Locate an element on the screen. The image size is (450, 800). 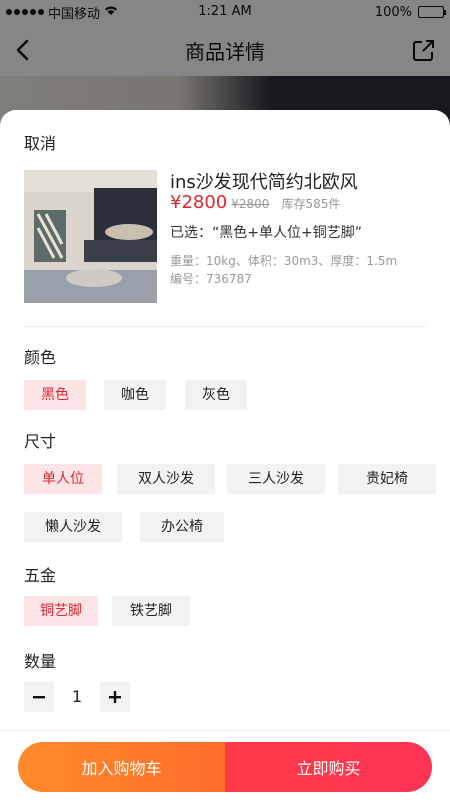
minus-button is located at coordinates (39, 697).